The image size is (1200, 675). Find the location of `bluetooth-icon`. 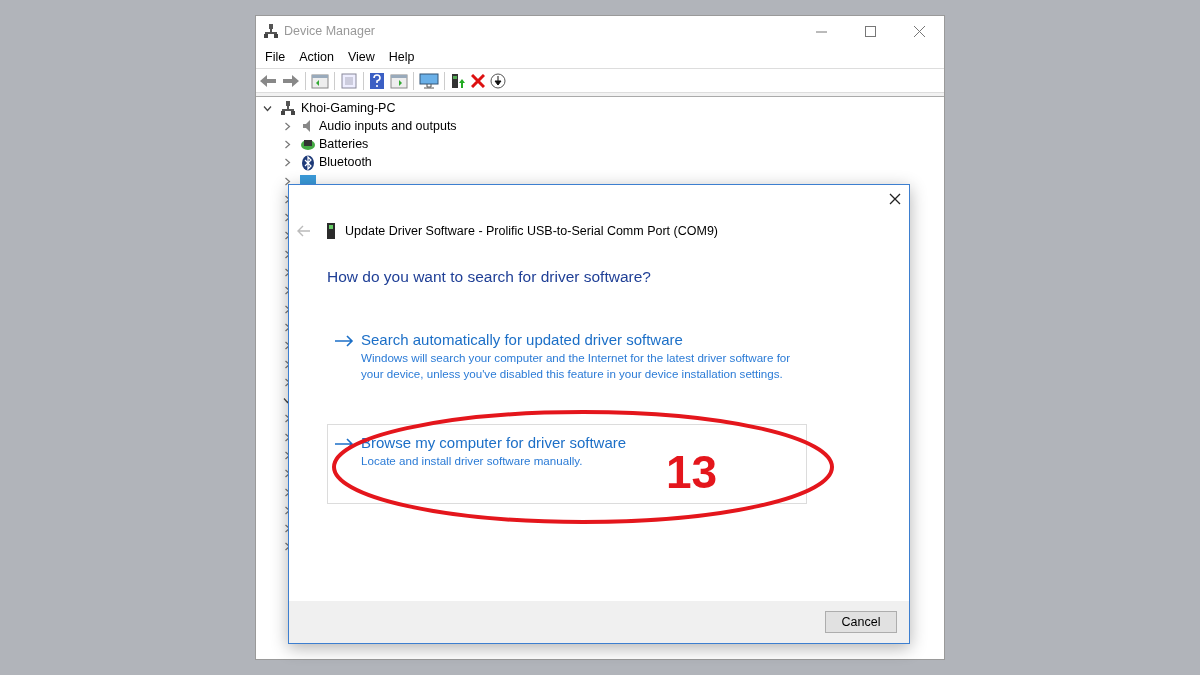

bluetooth-icon is located at coordinates (308, 162).